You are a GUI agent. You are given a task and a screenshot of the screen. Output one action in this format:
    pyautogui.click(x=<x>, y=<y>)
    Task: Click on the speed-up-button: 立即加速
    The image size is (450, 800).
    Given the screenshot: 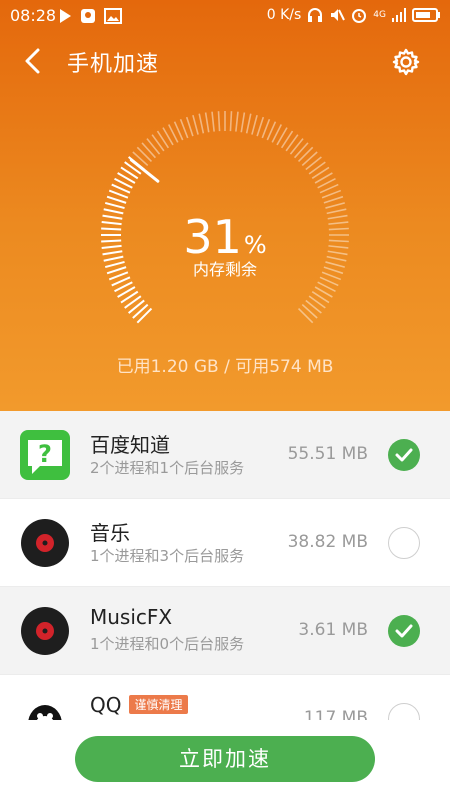 What is the action you would take?
    pyautogui.click(x=225, y=759)
    